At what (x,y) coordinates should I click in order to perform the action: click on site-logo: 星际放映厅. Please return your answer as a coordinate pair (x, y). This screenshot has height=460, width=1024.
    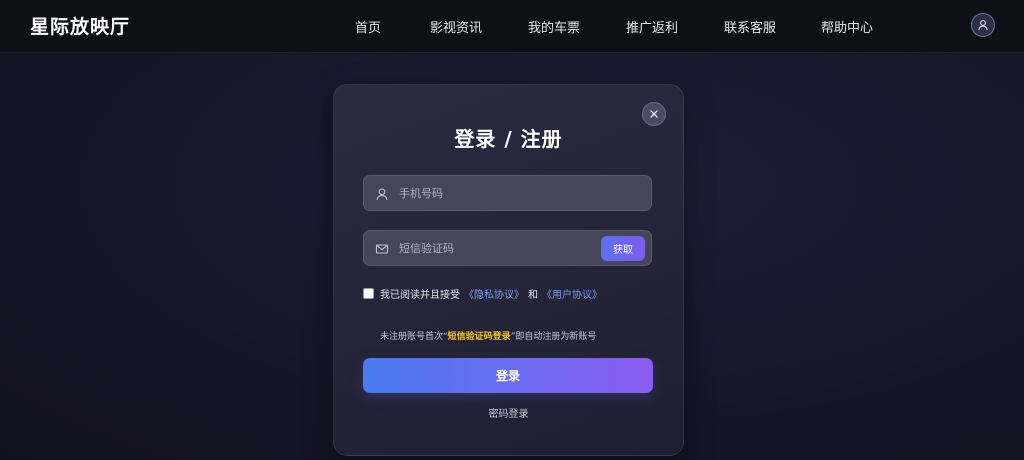
    Looking at the image, I should click on (80, 25).